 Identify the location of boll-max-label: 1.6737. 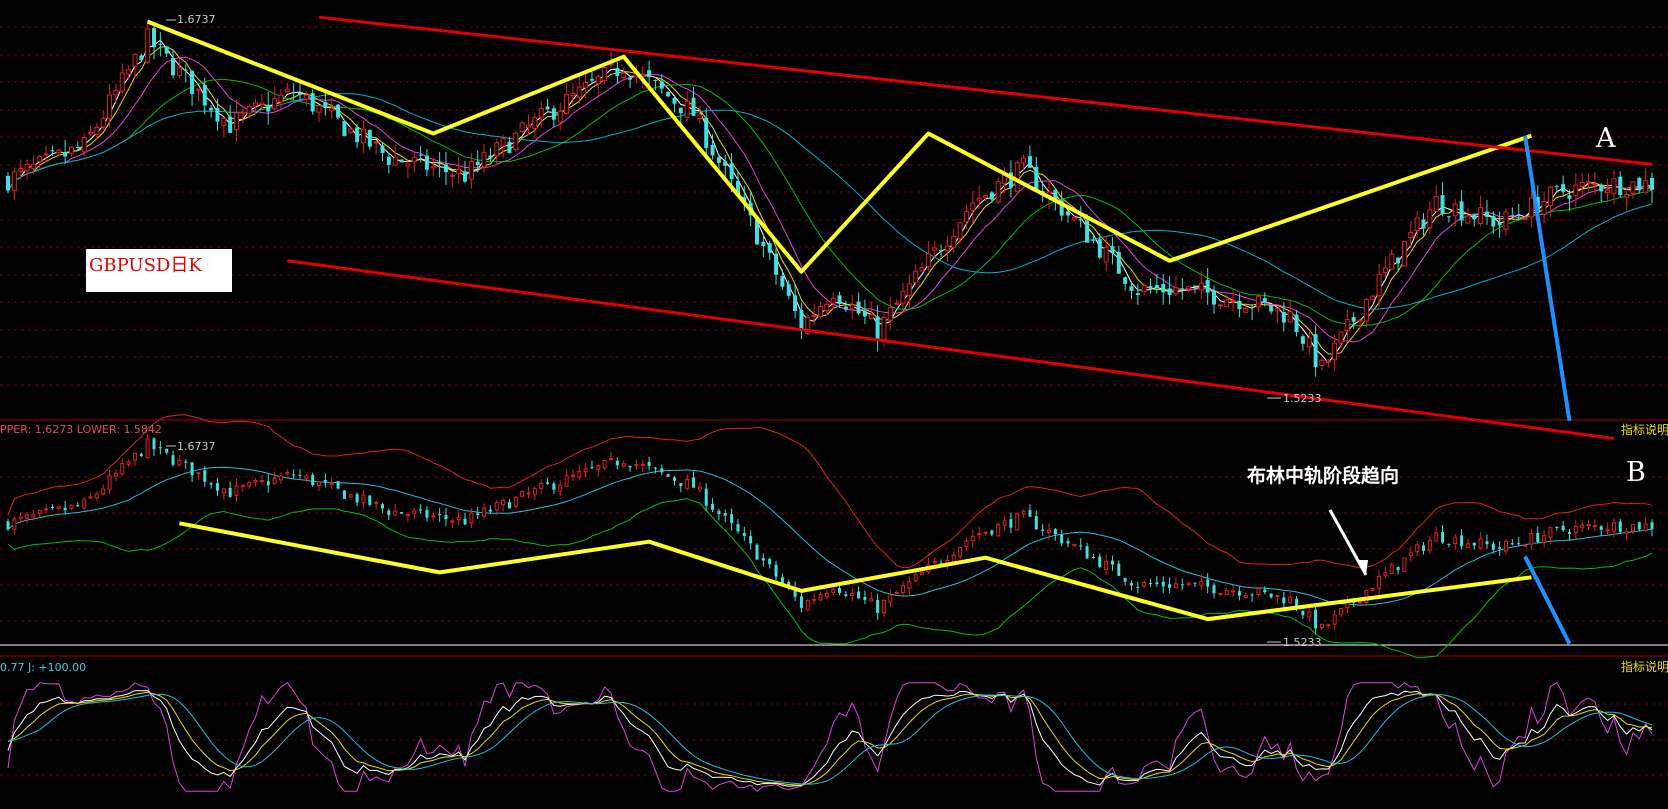
(196, 446).